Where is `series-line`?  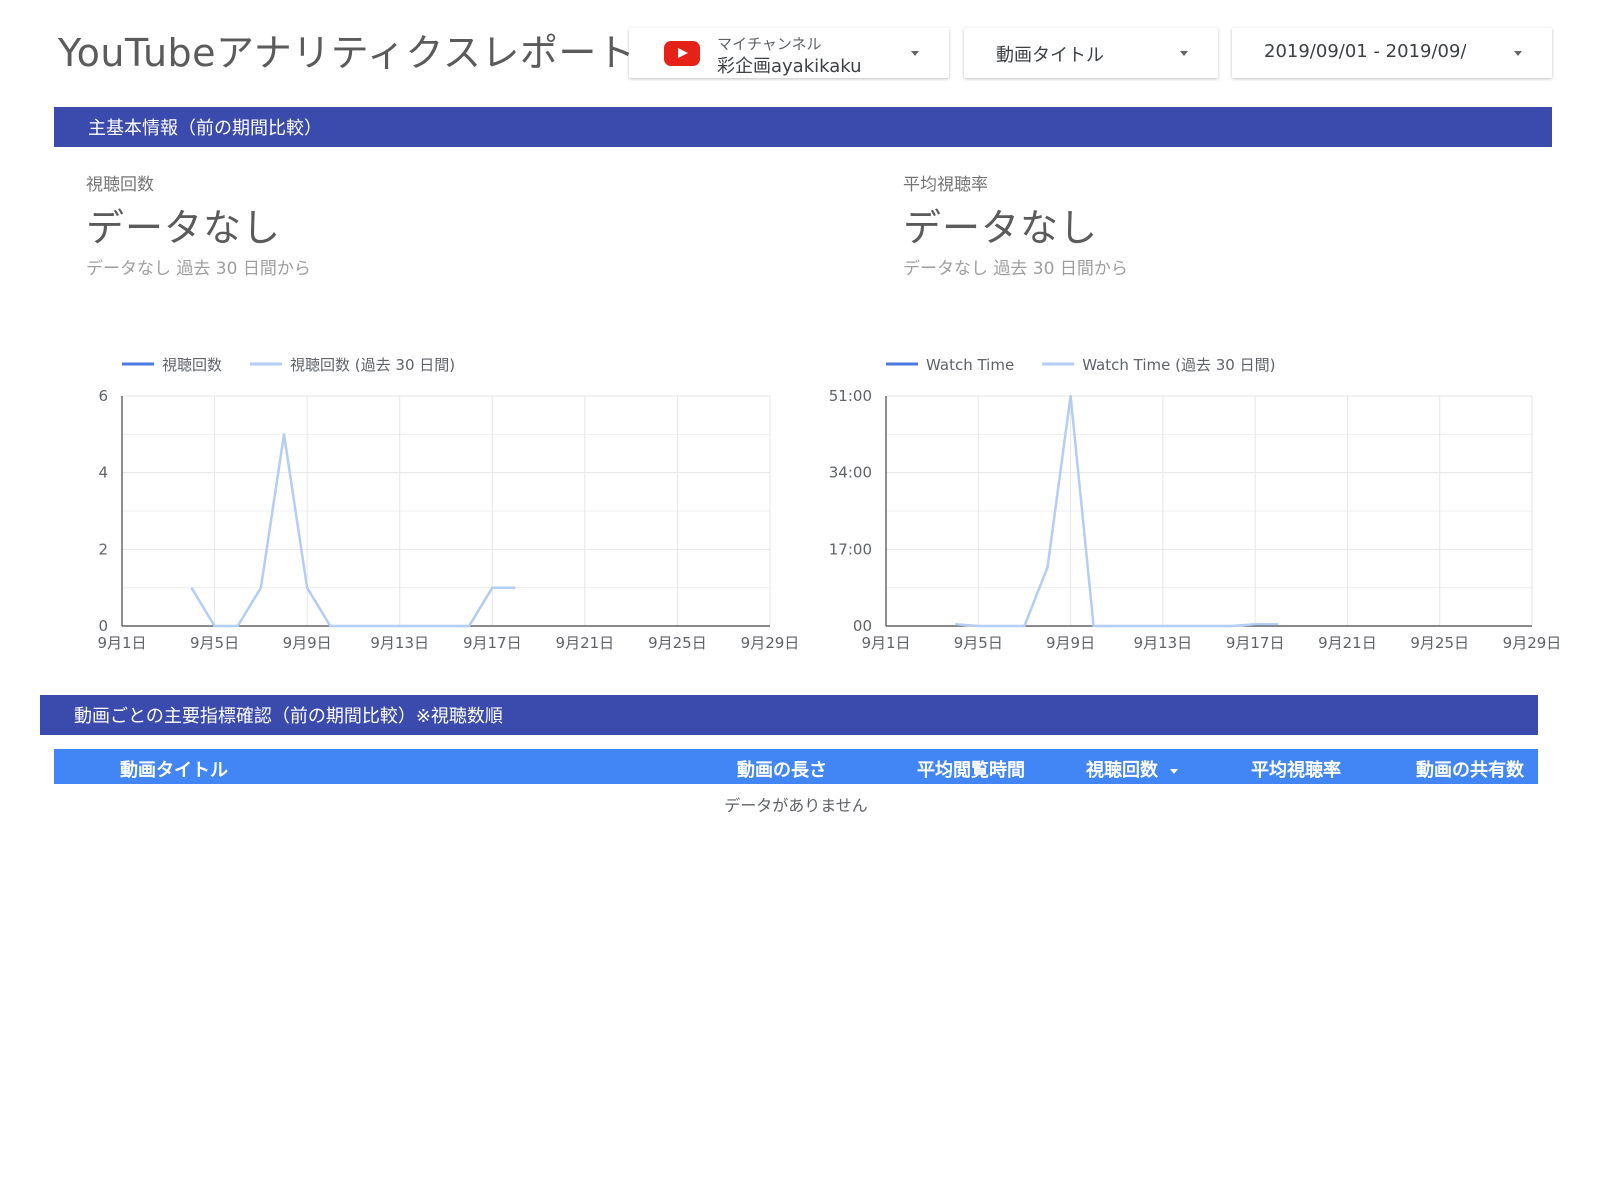
series-line is located at coordinates (353, 530).